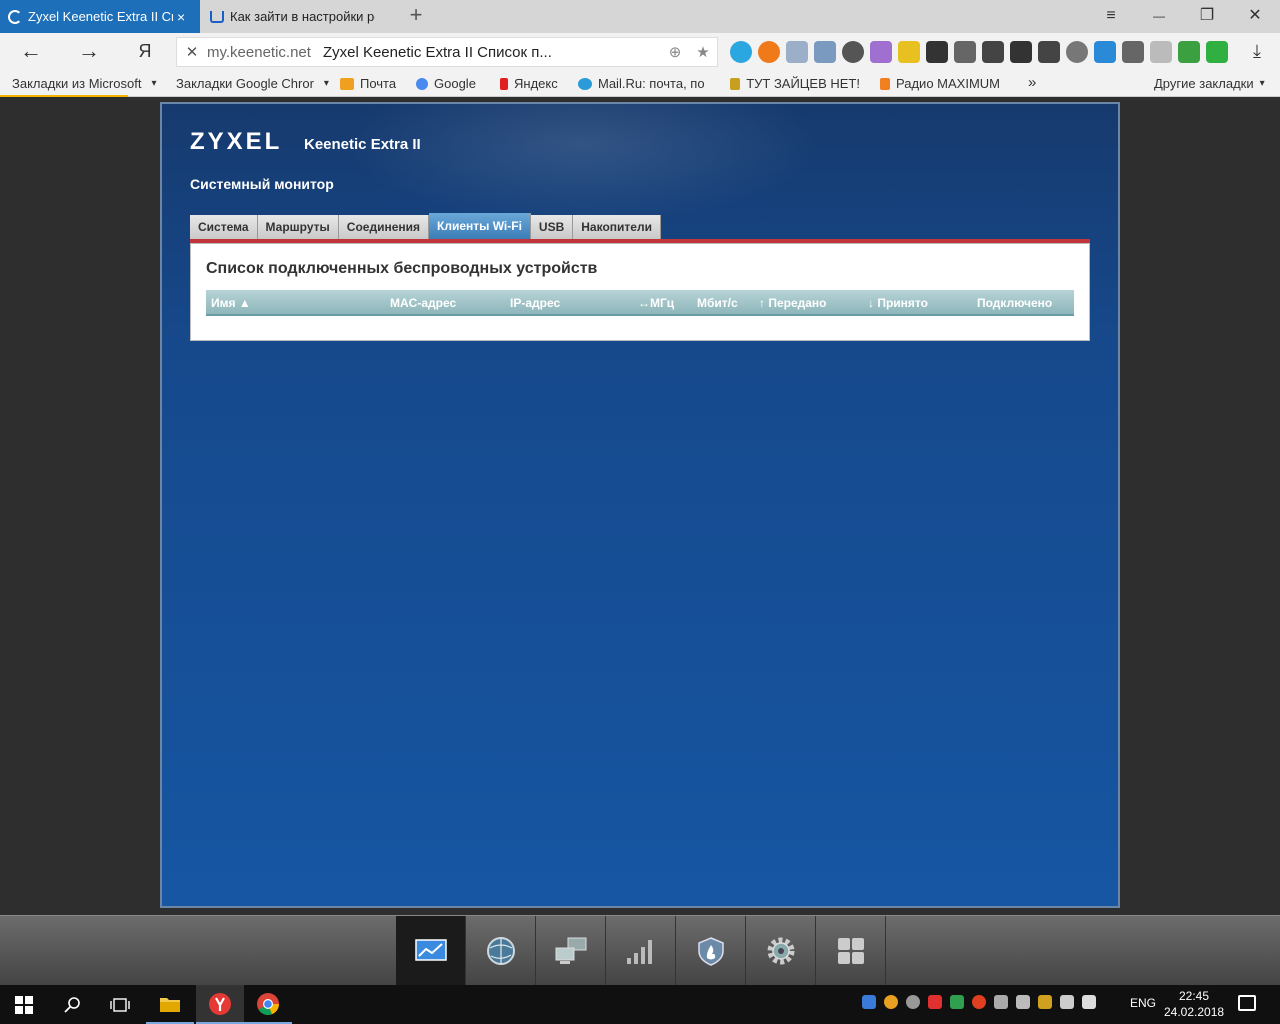 Image resolution: width=1280 pixels, height=1024 pixels. I want to click on extension-ghost-icon, so click(1161, 52).